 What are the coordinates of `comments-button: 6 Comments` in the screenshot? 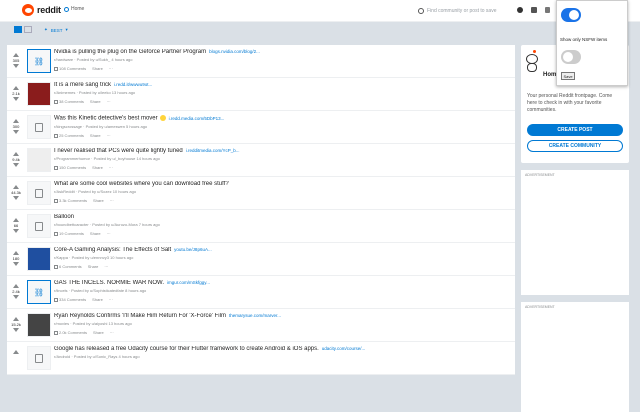 It's located at (68, 266).